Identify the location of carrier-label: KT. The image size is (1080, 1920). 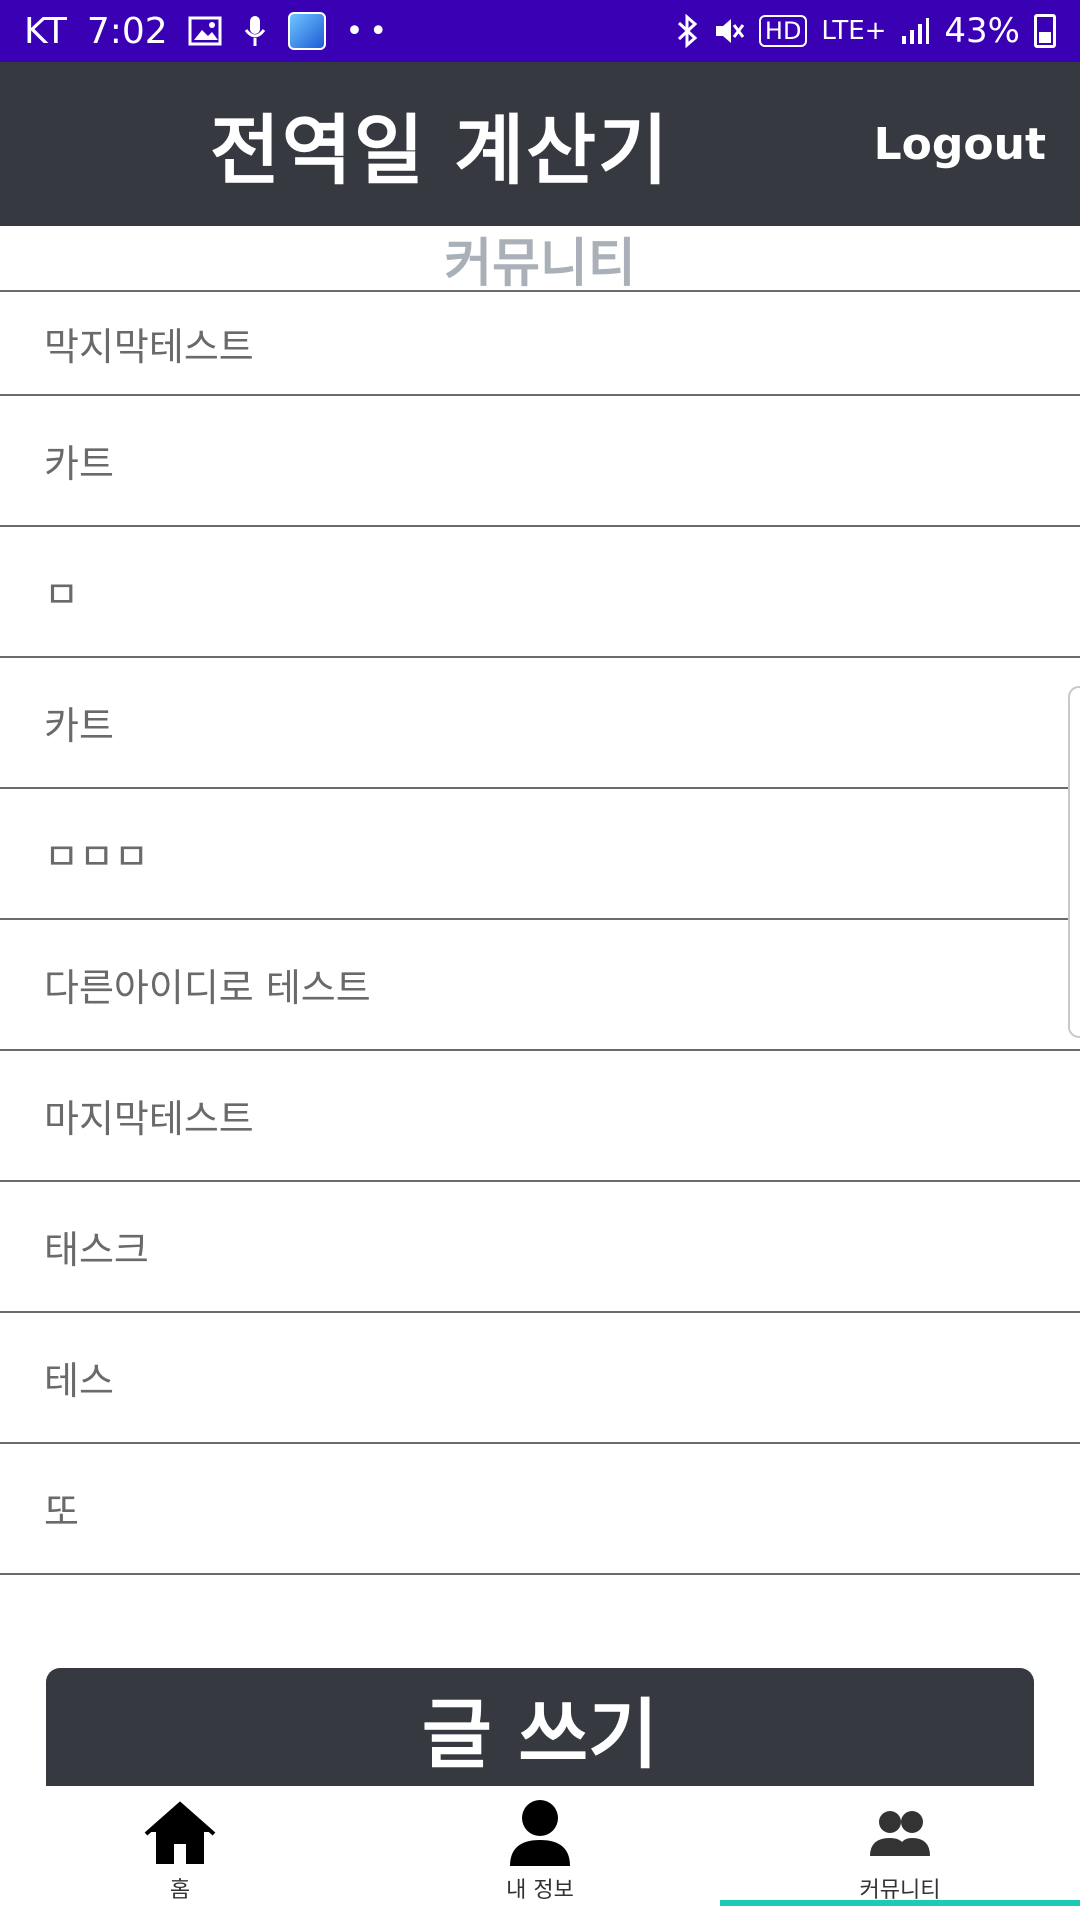
(45, 31).